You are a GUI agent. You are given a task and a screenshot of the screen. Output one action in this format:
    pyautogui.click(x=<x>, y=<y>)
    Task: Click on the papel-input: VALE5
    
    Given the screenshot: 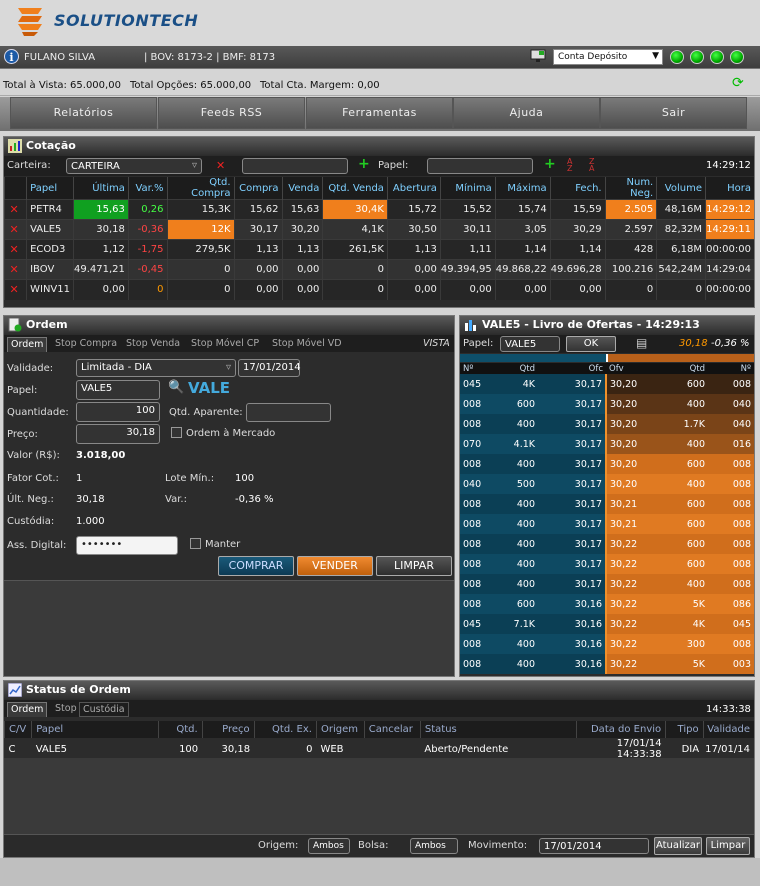 What is the action you would take?
    pyautogui.click(x=118, y=390)
    